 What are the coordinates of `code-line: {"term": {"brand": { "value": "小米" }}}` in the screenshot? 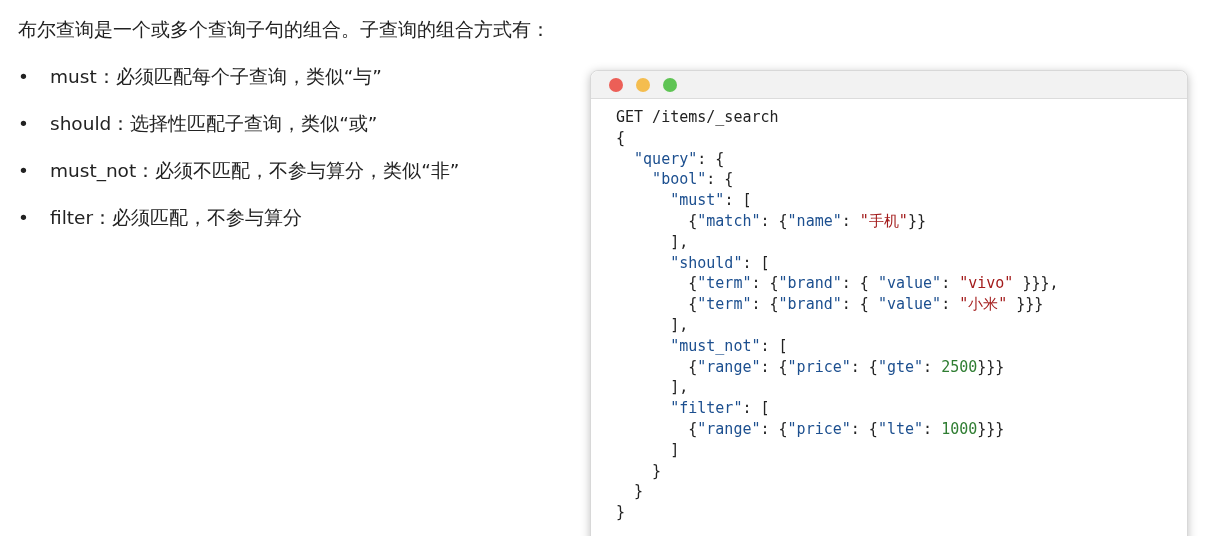 It's located at (865, 304).